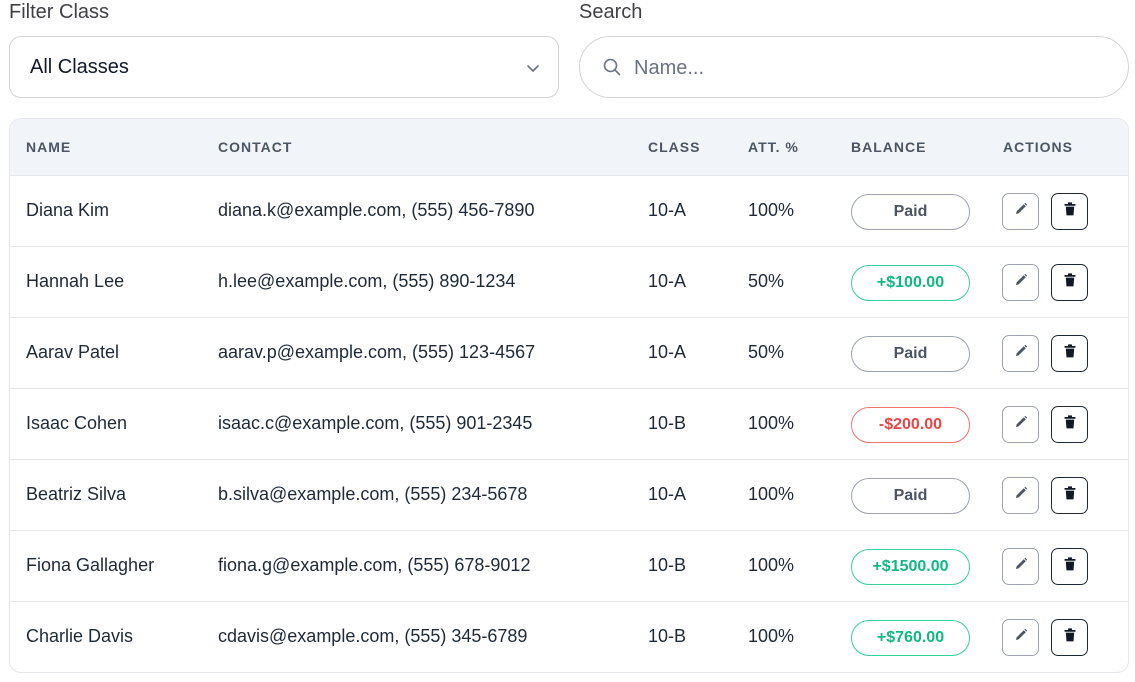 This screenshot has height=682, width=1135. Describe the element at coordinates (367, 281) in the screenshot. I see `student-contact: h.lee@example.com, (555) 890-1234` at that location.